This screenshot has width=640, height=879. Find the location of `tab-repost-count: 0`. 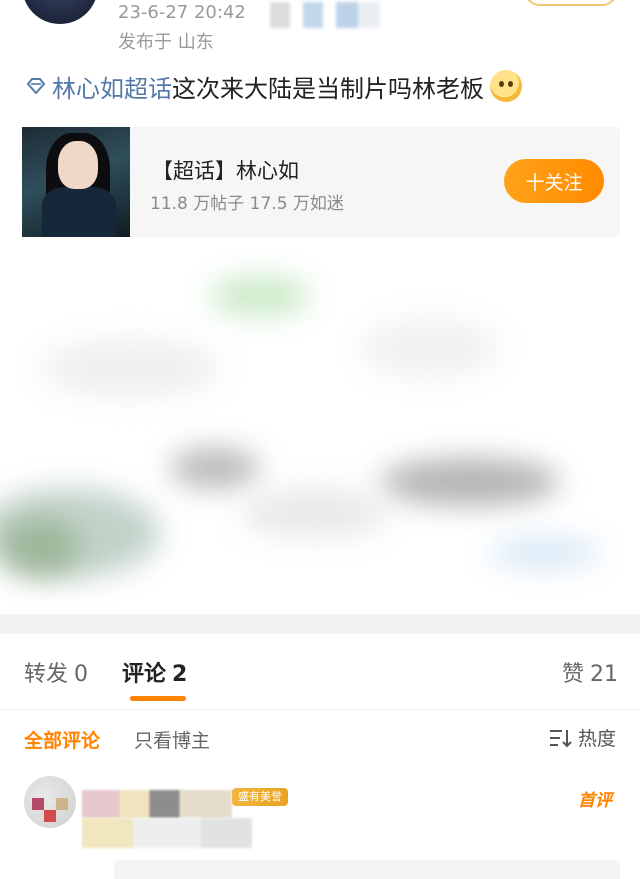

tab-repost-count: 0 is located at coordinates (81, 674).